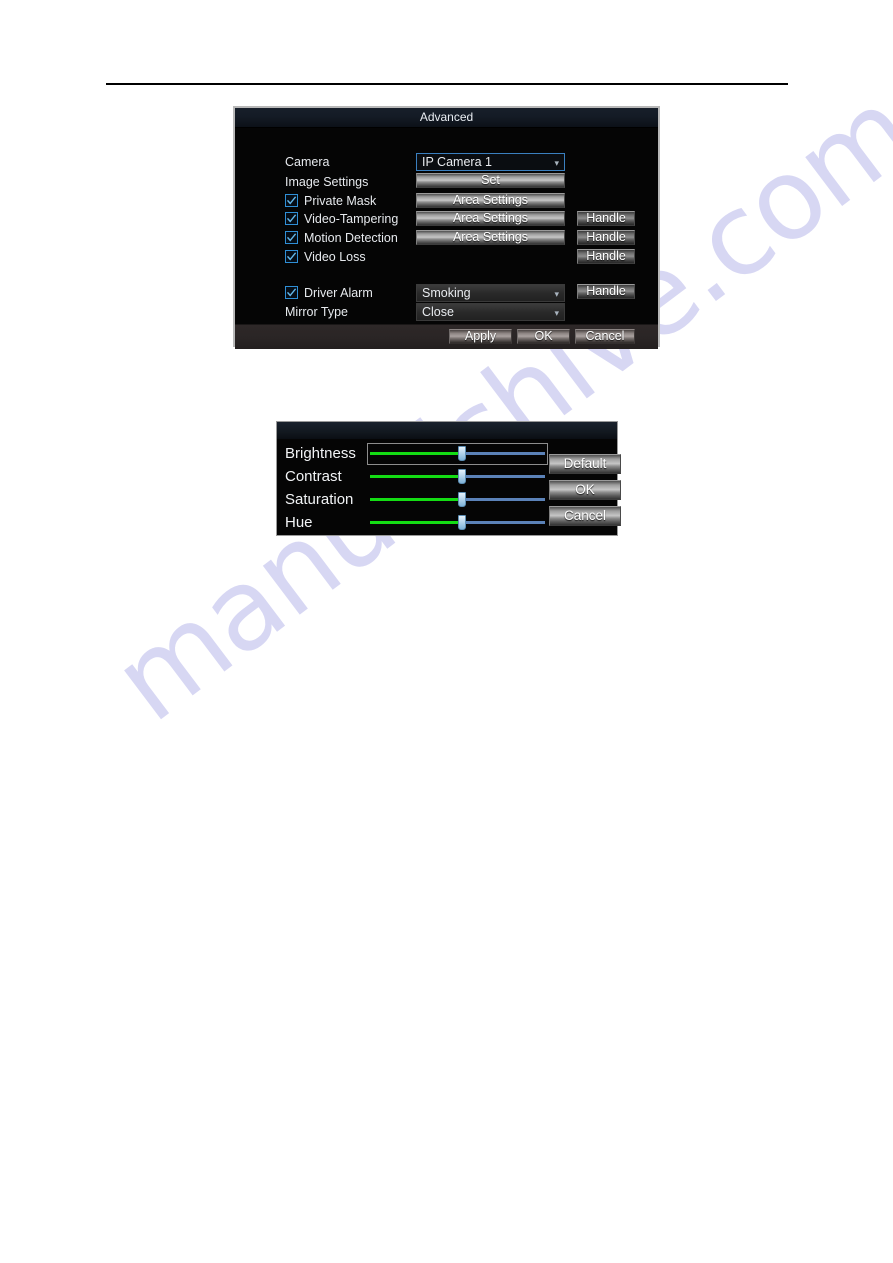  Describe the element at coordinates (585, 464) in the screenshot. I see `default-button: Default` at that location.